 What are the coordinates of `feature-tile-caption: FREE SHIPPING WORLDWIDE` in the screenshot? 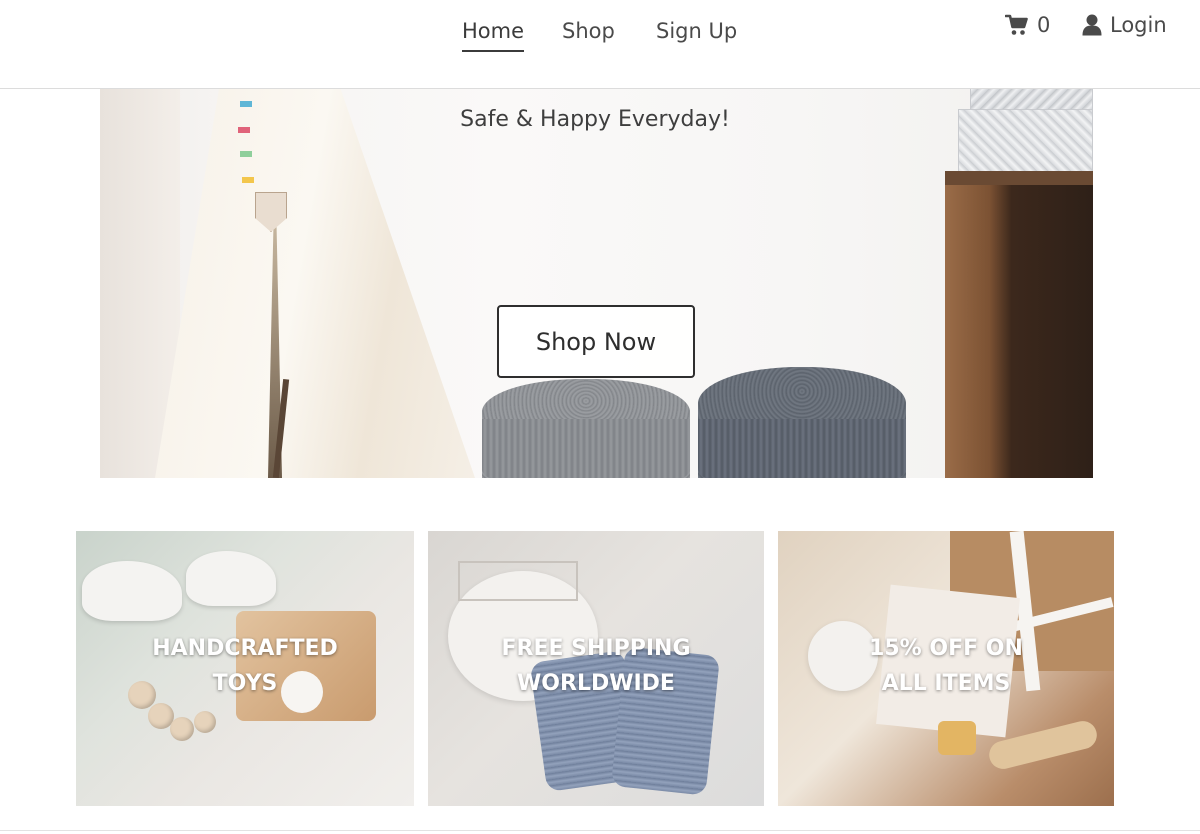 It's located at (596, 666).